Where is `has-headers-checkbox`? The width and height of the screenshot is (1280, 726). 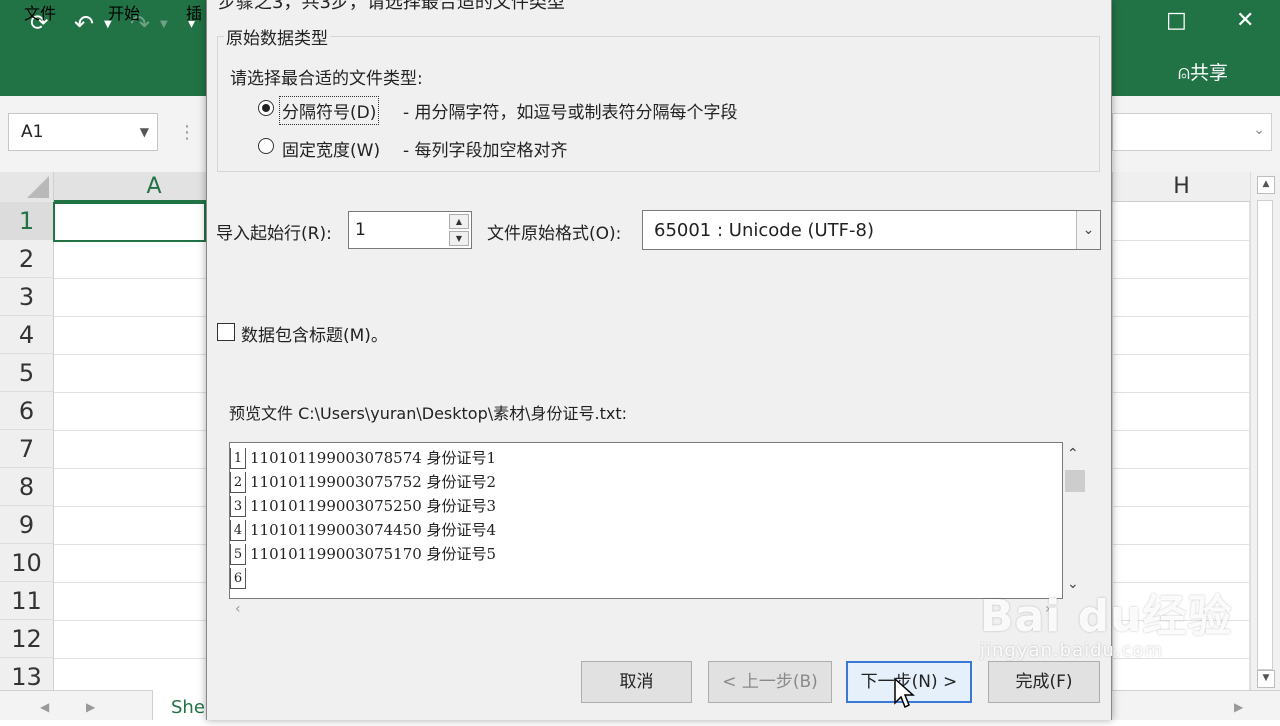 has-headers-checkbox is located at coordinates (226, 332).